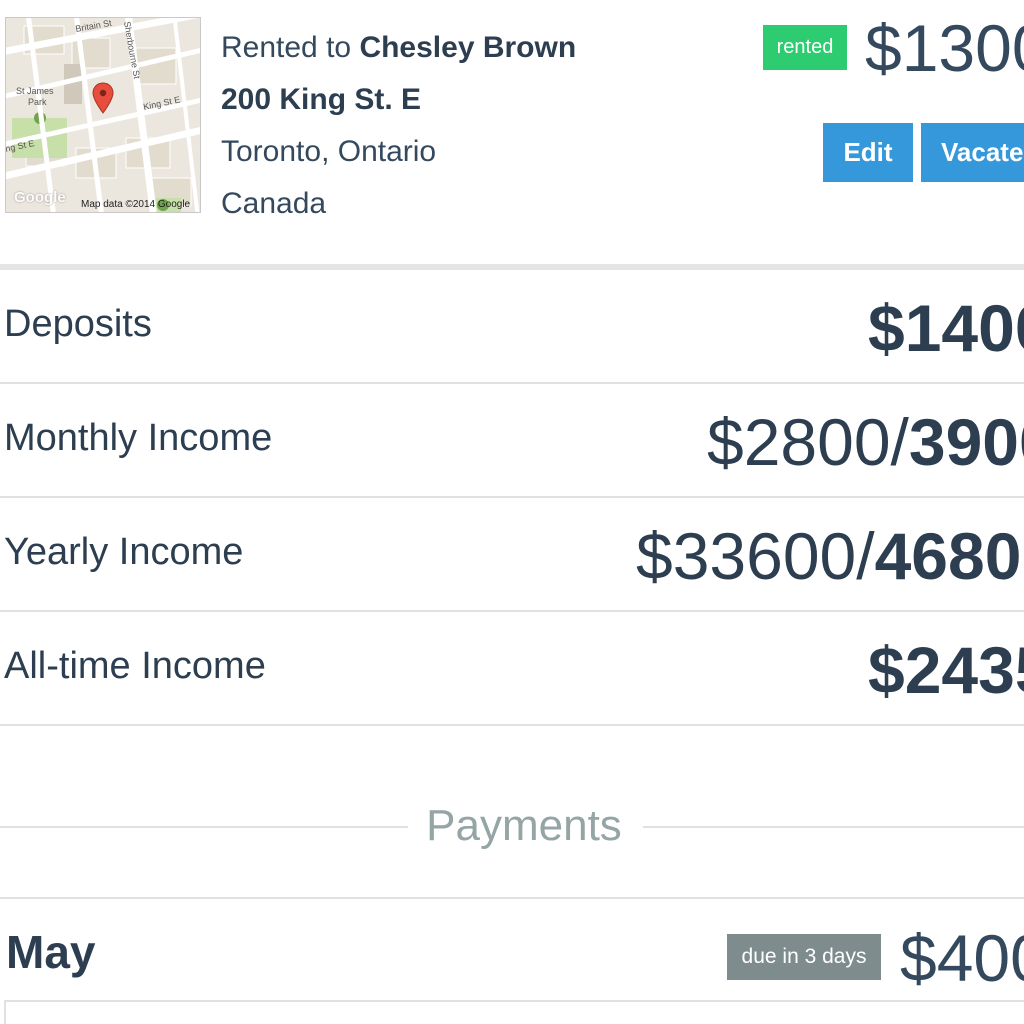  Describe the element at coordinates (512, 327) in the screenshot. I see `stat-row-deposits: Deposits $1400` at that location.